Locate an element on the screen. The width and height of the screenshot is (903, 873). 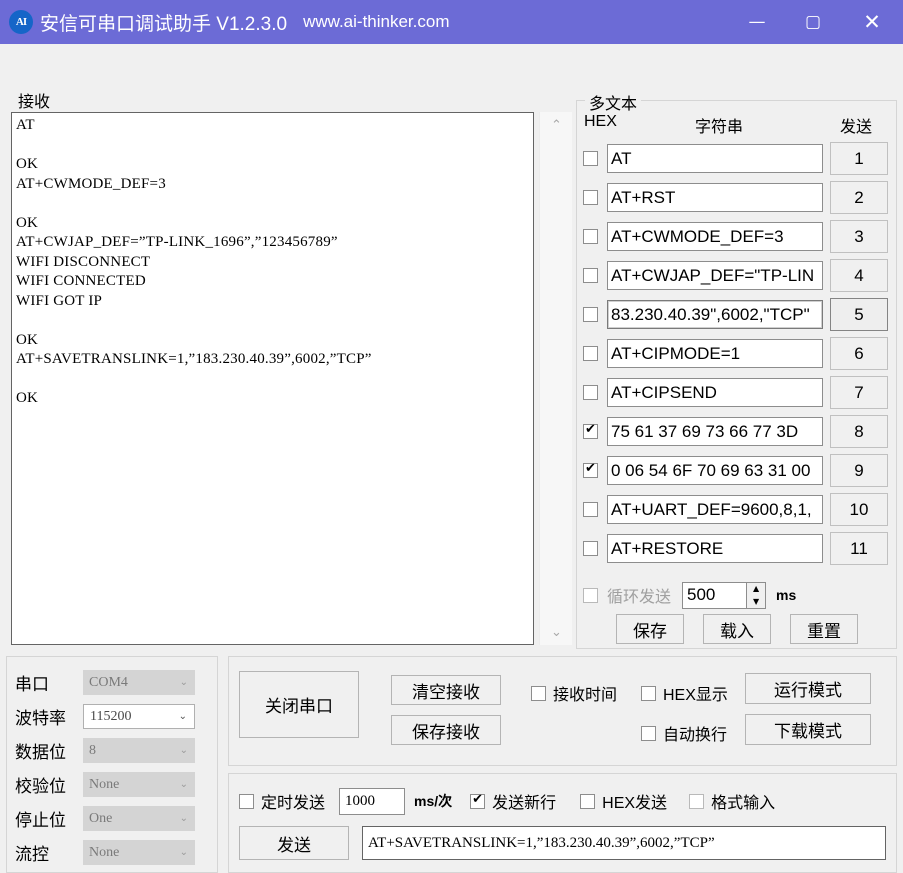
multitext-send-button-4: 4 is located at coordinates (859, 275).